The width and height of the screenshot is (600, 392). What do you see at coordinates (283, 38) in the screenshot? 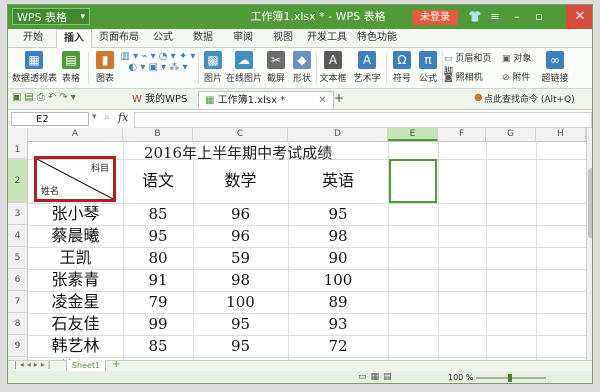
I see `tab-view: 视图` at bounding box center [283, 38].